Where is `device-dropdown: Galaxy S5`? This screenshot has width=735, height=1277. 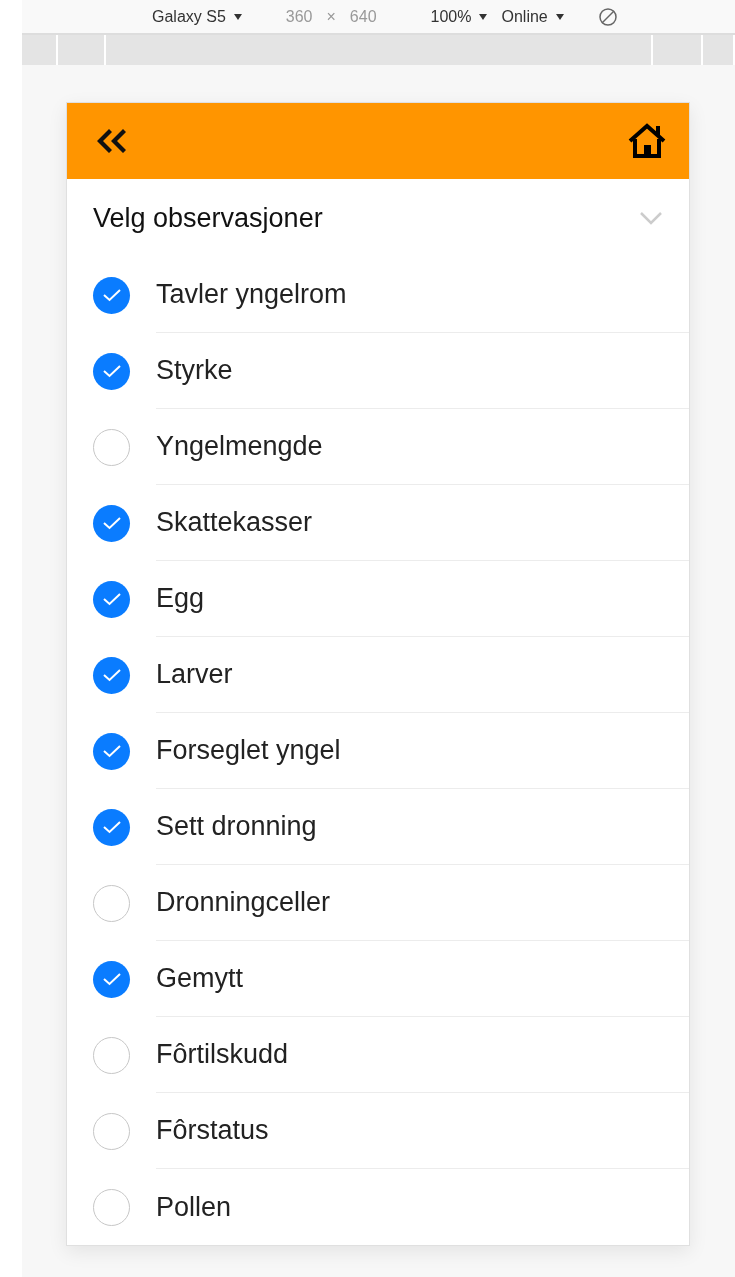
device-dropdown: Galaxy S5 is located at coordinates (197, 16).